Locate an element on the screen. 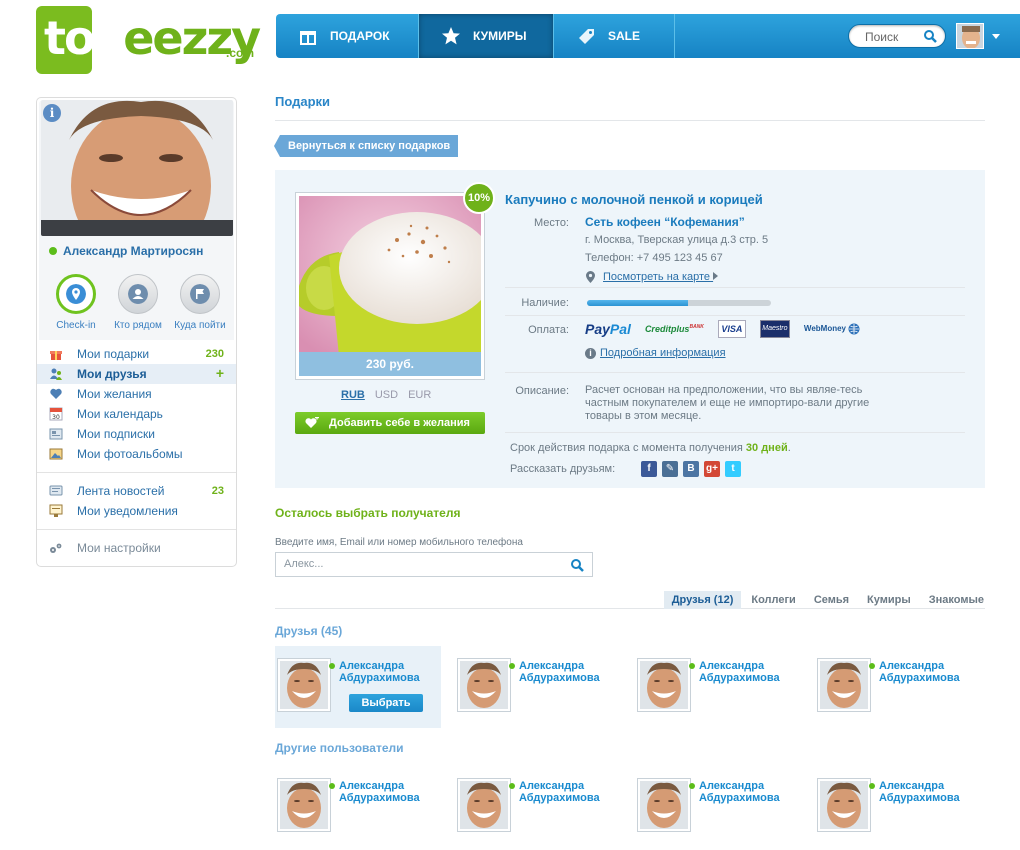 This screenshot has height=850, width=1020. sidebar-item-subscriptions: Мои подписки is located at coordinates (136, 434).